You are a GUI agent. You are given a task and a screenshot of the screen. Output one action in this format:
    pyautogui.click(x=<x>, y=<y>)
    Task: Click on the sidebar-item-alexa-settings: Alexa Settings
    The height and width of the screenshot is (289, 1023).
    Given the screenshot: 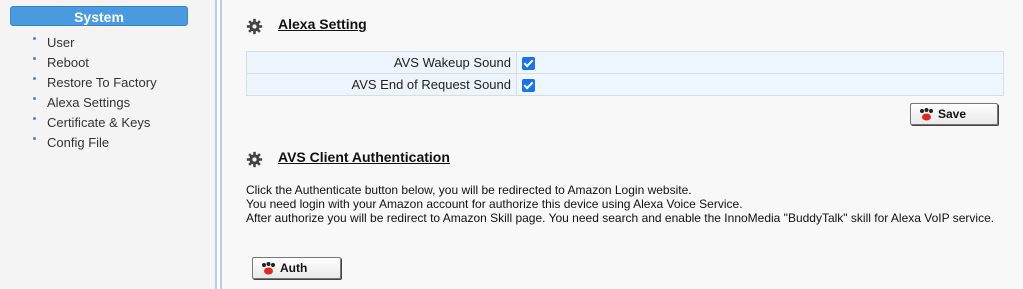 What is the action you would take?
    pyautogui.click(x=93, y=103)
    